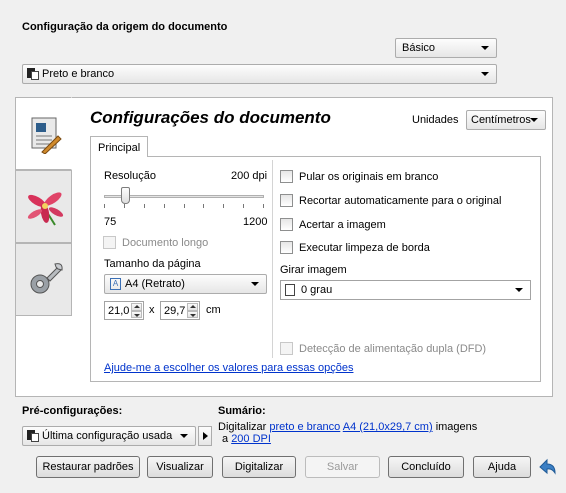  Describe the element at coordinates (317, 290) in the screenshot. I see `rotate-value: 0 grau` at that location.